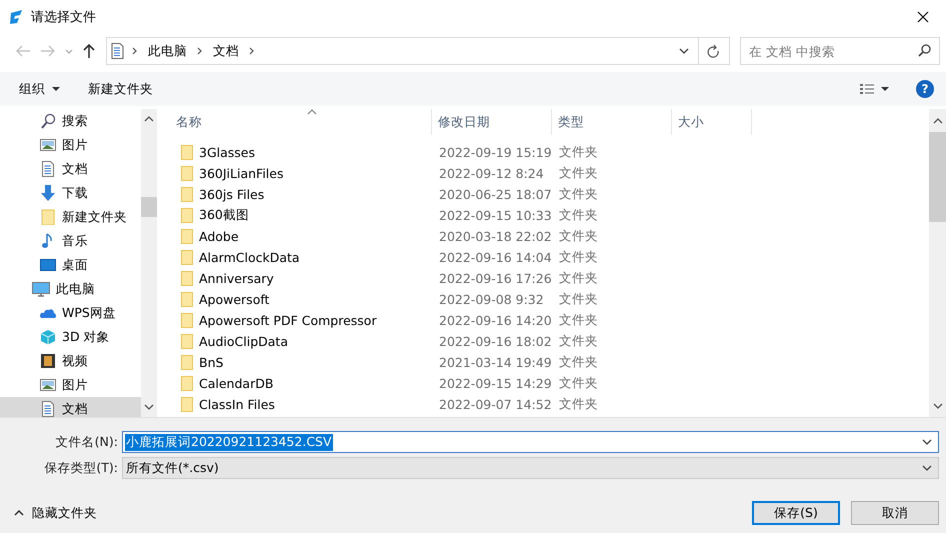 This screenshot has height=533, width=946. I want to click on modified-date: 2022-09-12 8:24, so click(491, 173).